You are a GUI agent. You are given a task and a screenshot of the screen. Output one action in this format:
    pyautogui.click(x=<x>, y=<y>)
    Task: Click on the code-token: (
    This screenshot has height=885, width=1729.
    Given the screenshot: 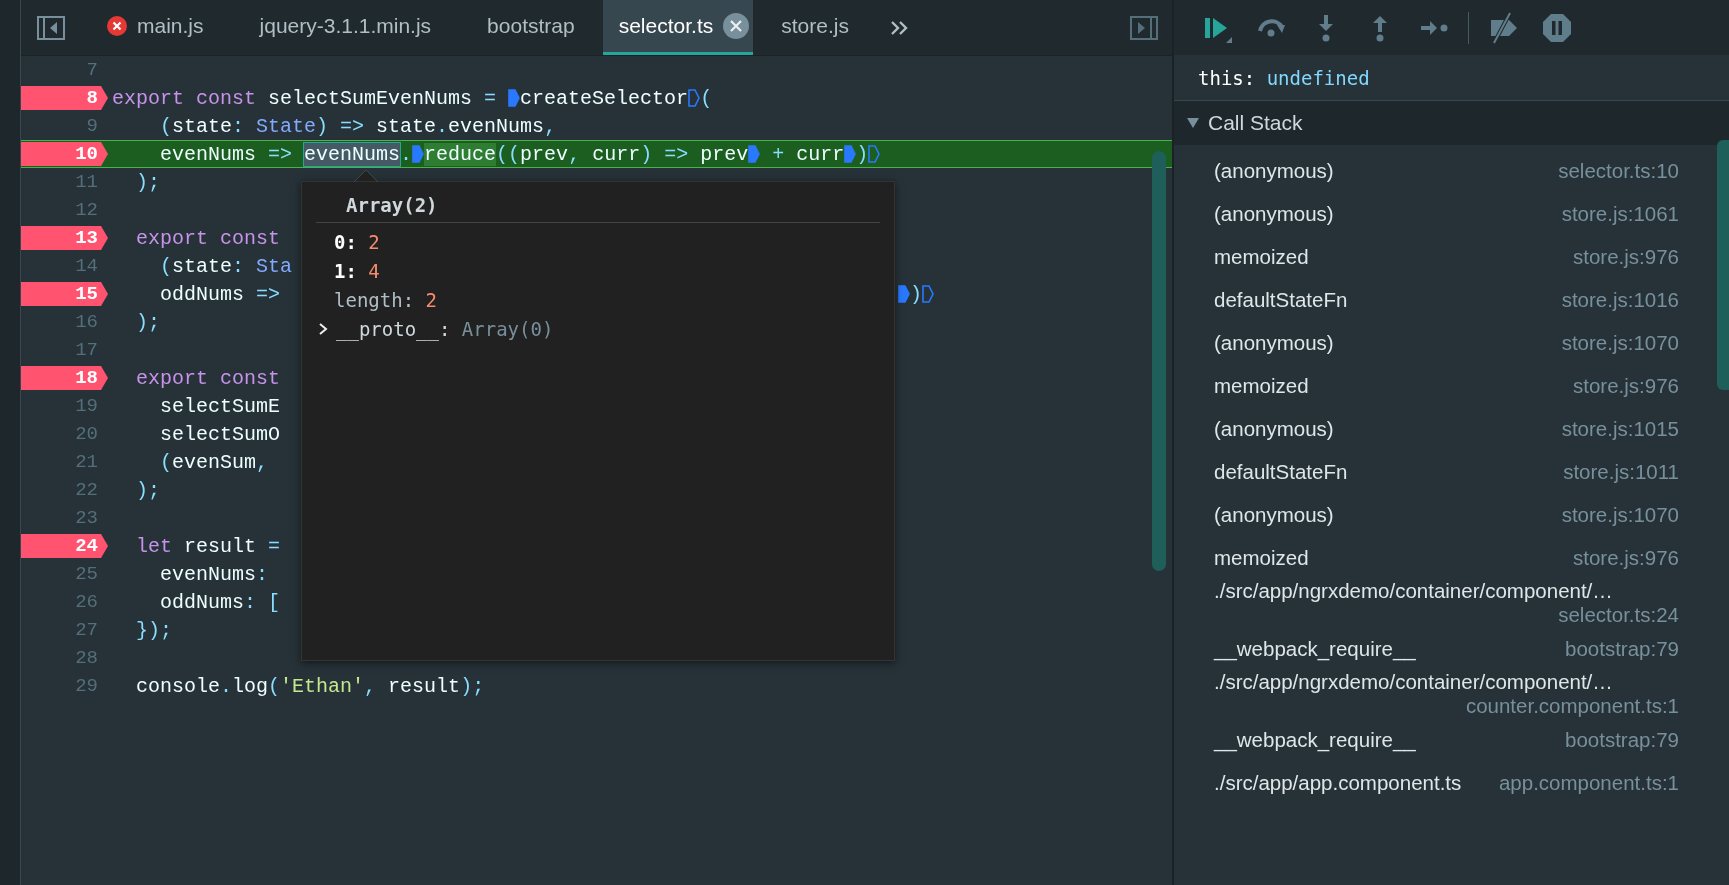 What is the action you would take?
    pyautogui.click(x=706, y=98)
    